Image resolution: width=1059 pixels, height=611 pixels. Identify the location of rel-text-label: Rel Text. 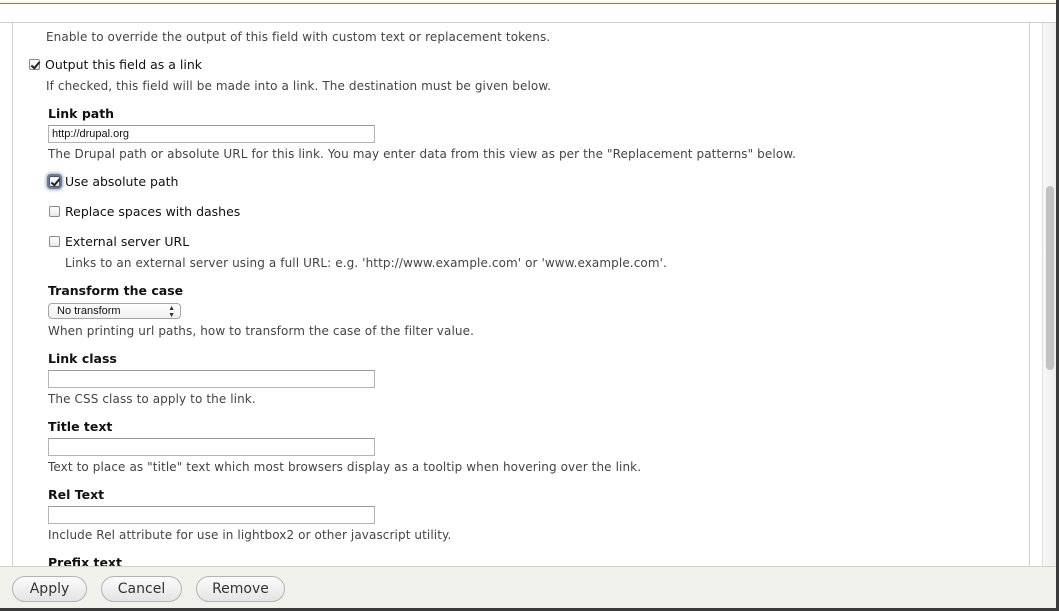
(76, 494).